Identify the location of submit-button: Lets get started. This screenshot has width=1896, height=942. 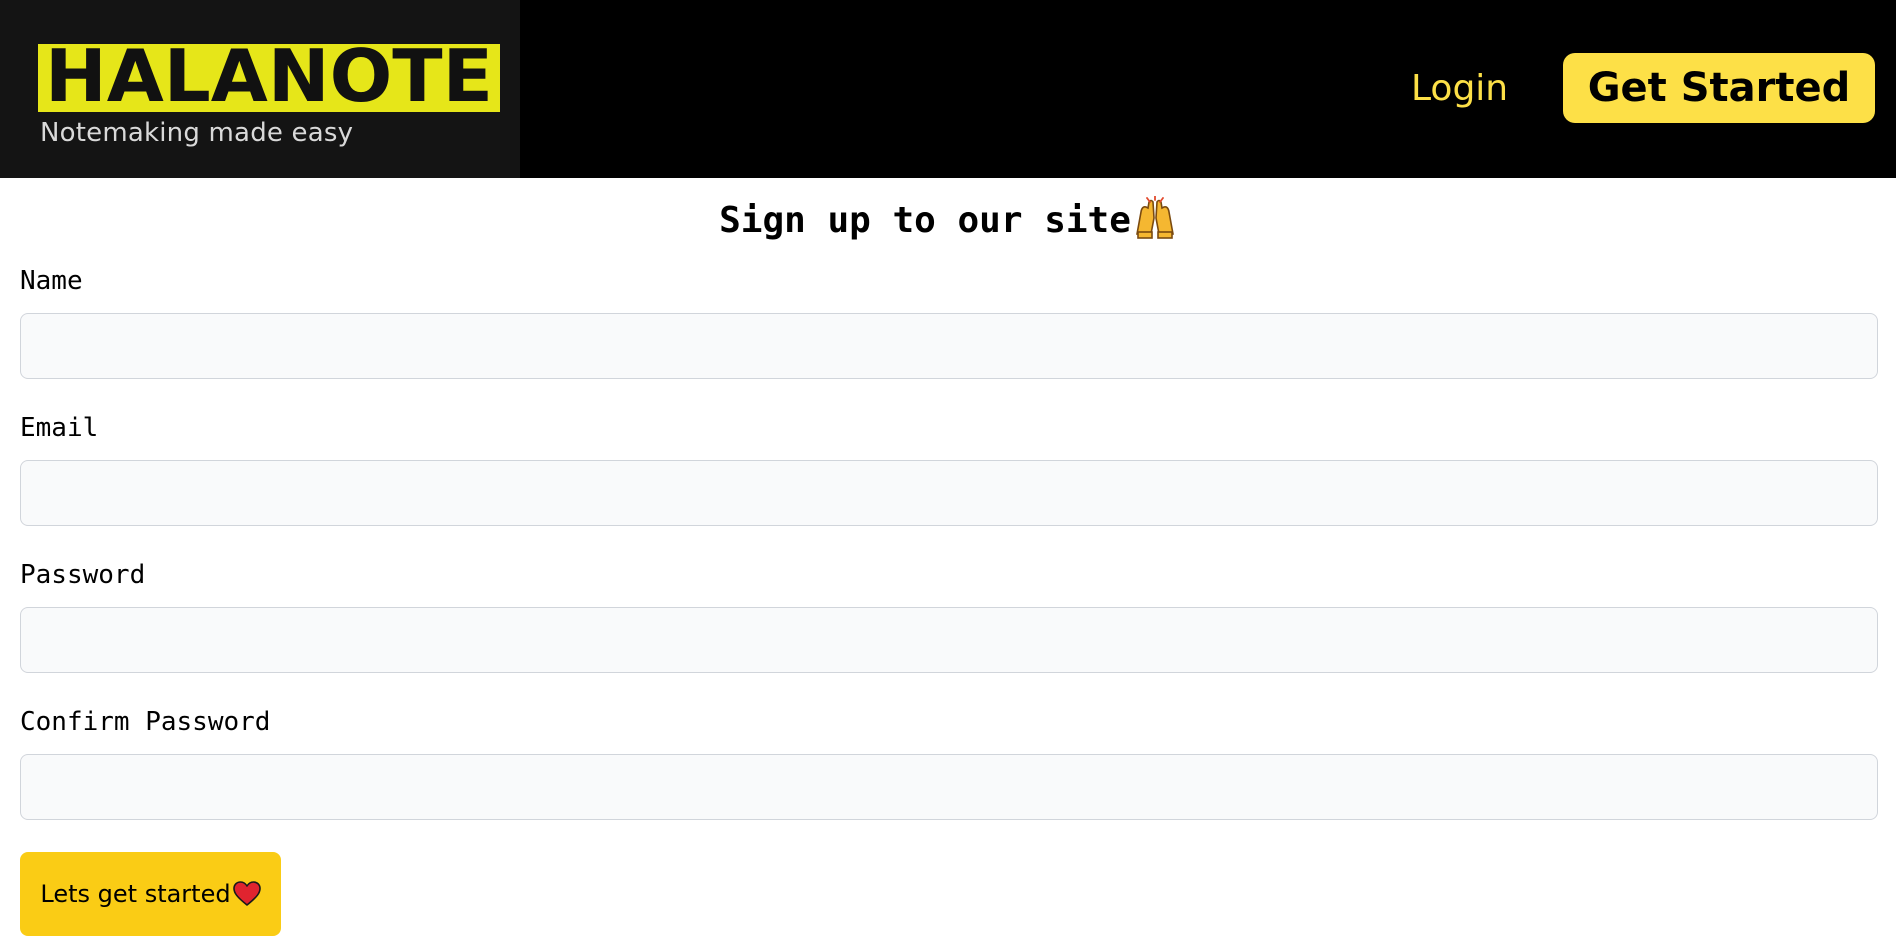
(150, 894).